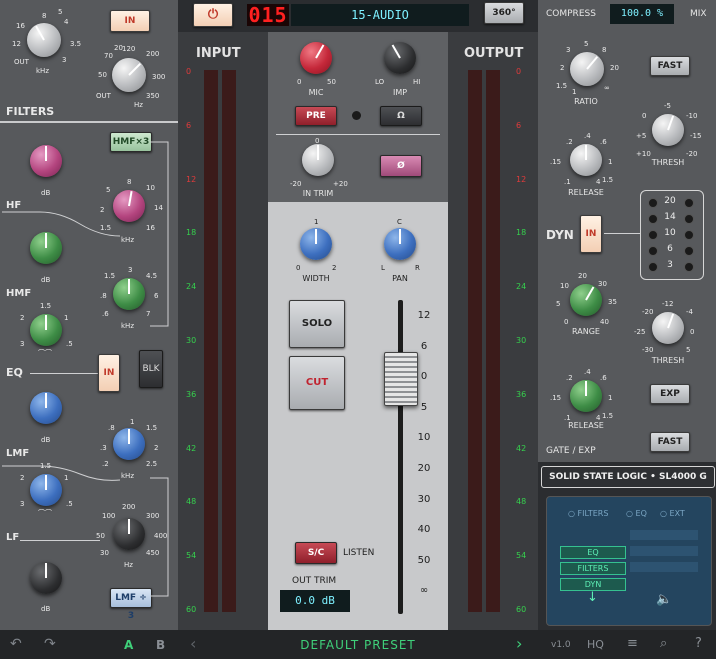 This screenshot has width=716, height=659. What do you see at coordinates (670, 442) in the screenshot?
I see `gate-fast-button: FAST` at bounding box center [670, 442].